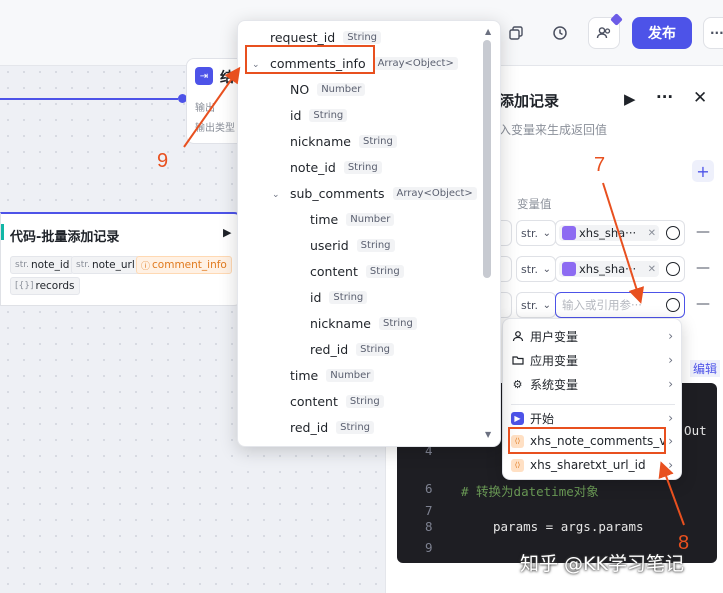 The width and height of the screenshot is (723, 593). I want to click on annotation-9: 9, so click(163, 161).